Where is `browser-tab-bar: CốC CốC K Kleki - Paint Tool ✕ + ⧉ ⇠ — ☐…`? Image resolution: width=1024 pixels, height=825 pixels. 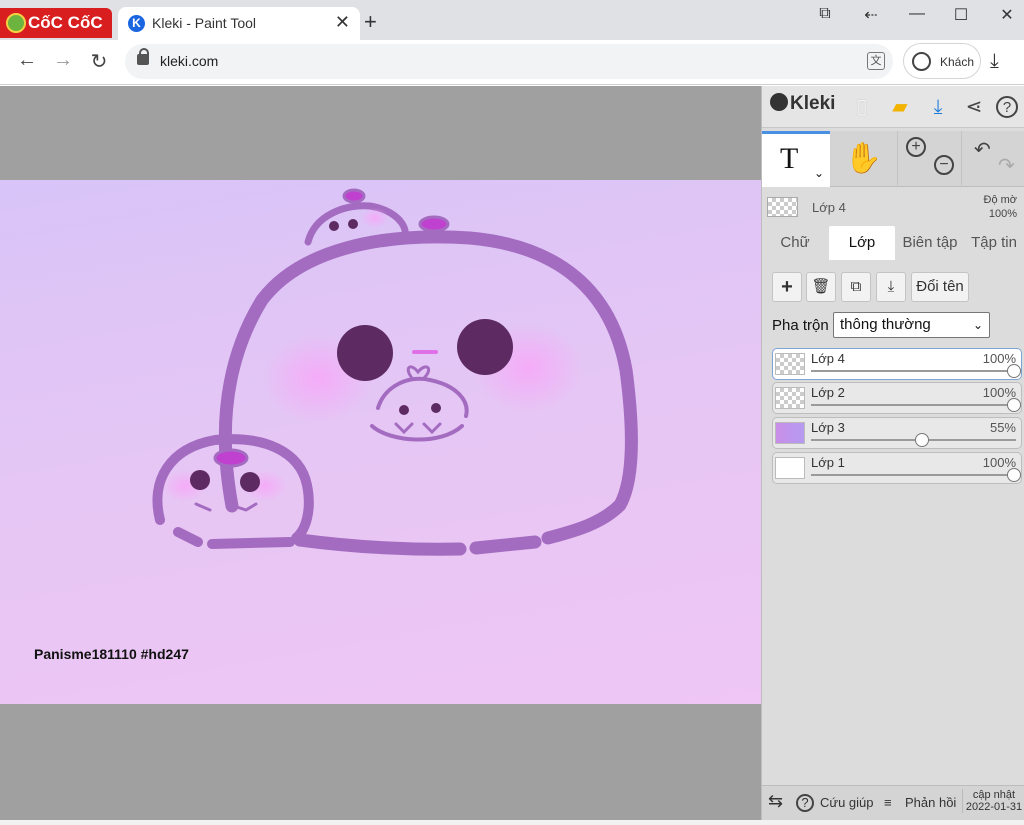 browser-tab-bar: CốC CốC K Kleki - Paint Tool ✕ + ⧉ ⇠ — ☐… is located at coordinates (512, 20).